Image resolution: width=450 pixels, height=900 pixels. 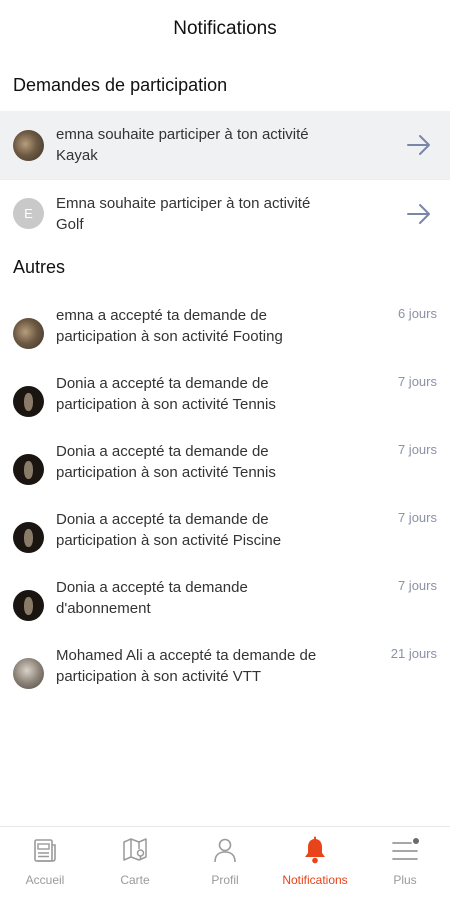 What do you see at coordinates (135, 863) in the screenshot?
I see `nav-item-carte: Carte` at bounding box center [135, 863].